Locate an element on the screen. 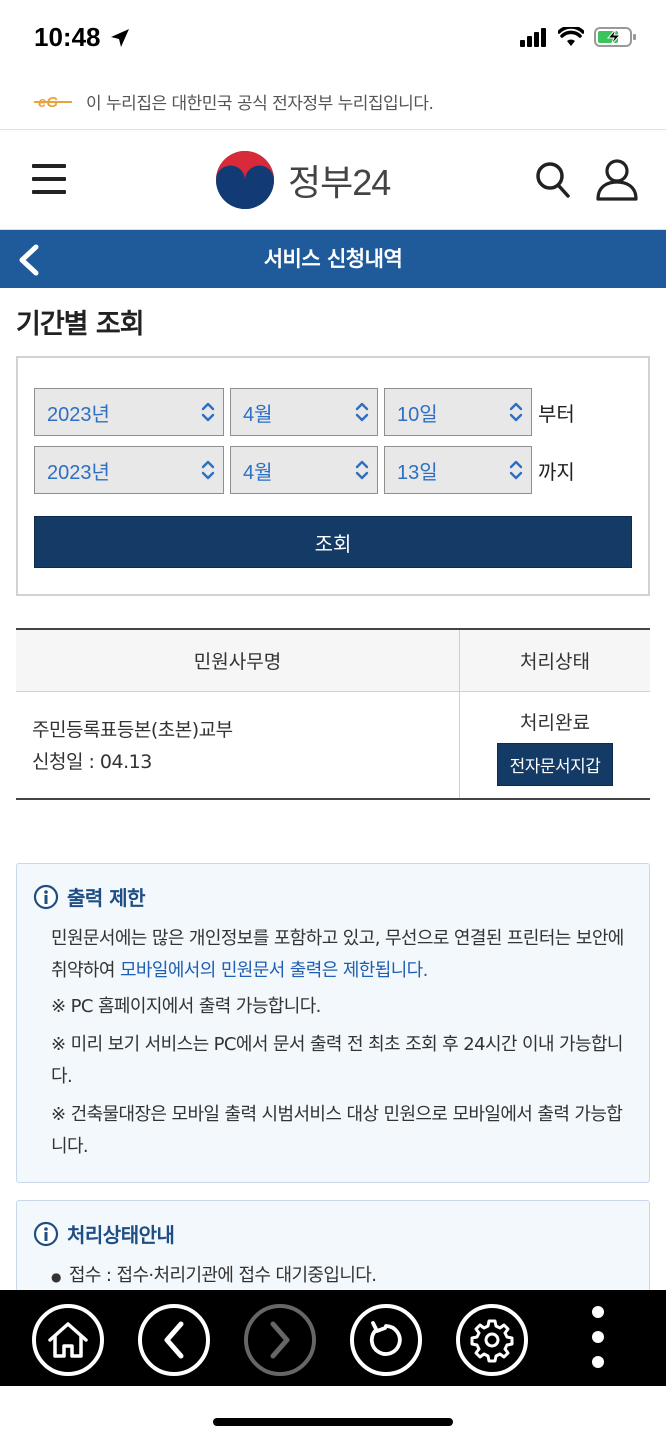 This screenshot has width=666, height=1440. page-title-bar: 서비스 신청내역 is located at coordinates (333, 259).